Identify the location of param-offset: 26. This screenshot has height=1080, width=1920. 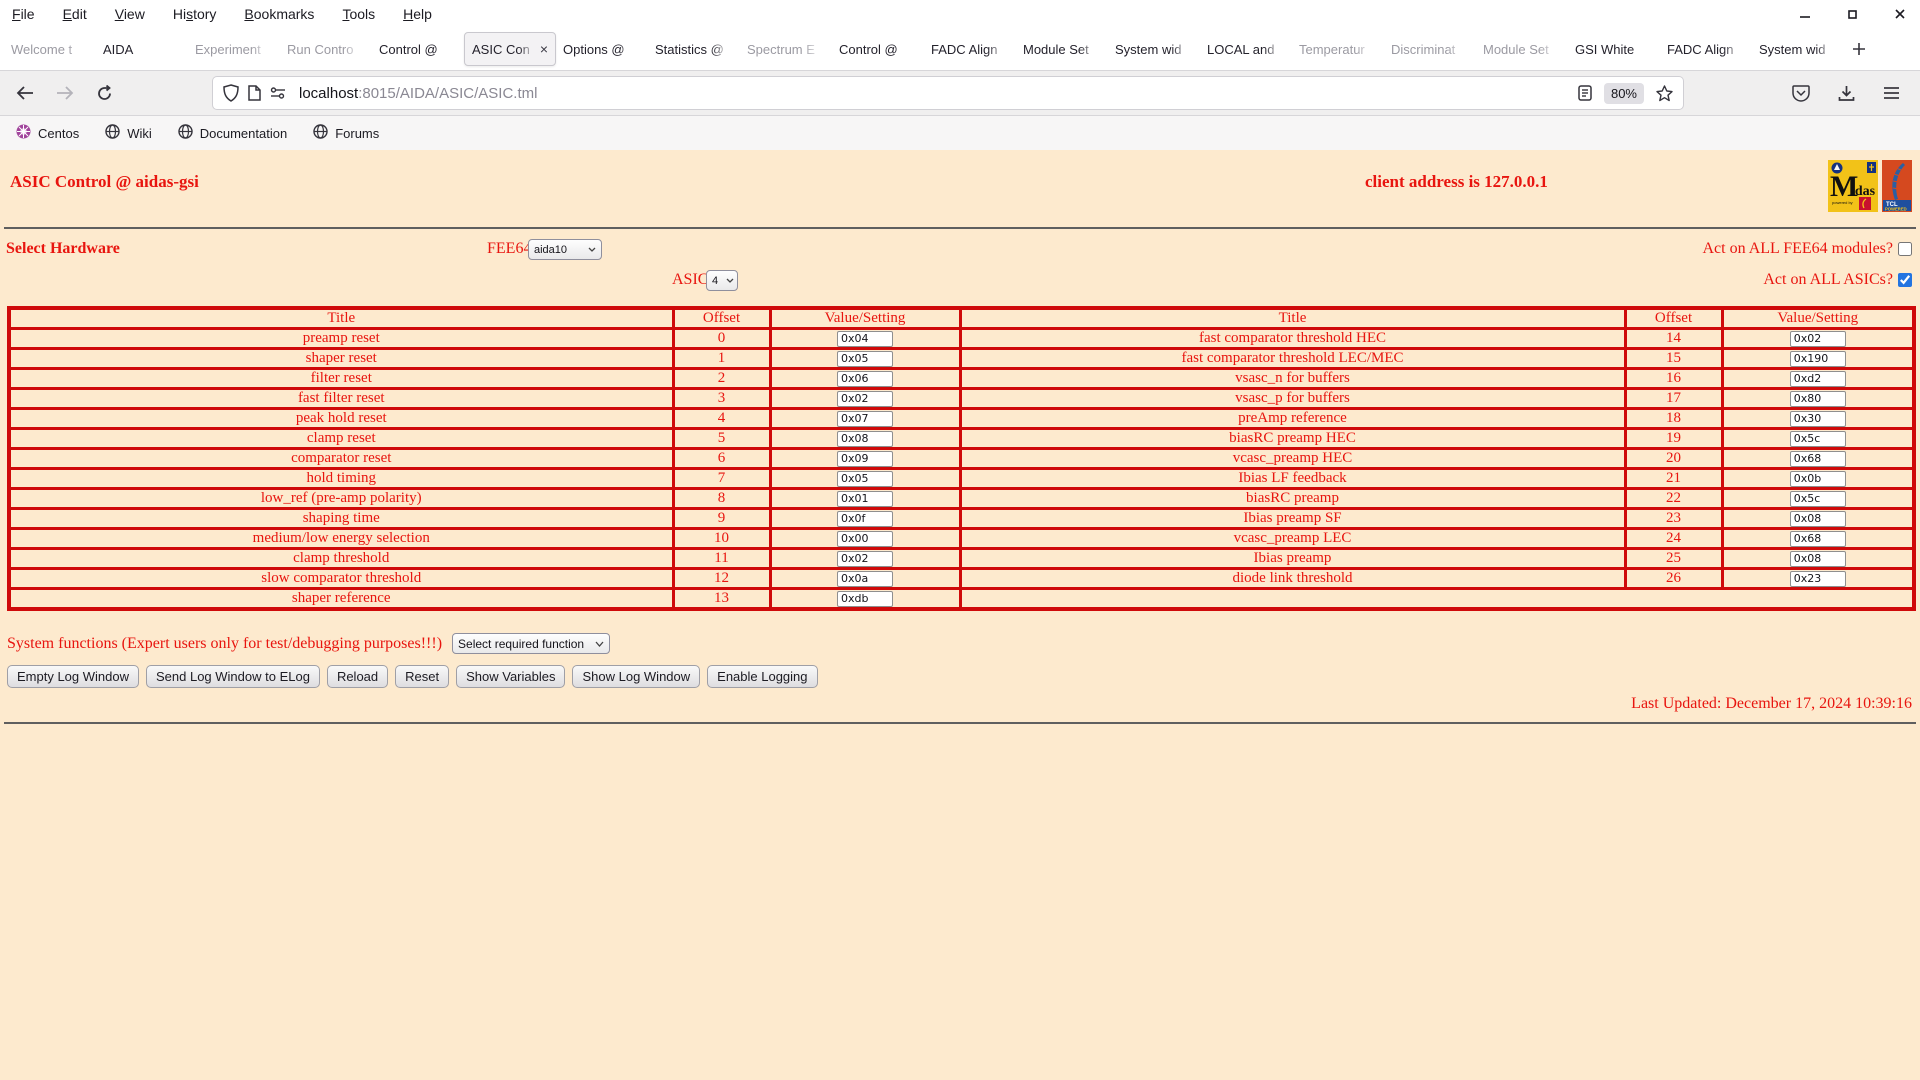
(1673, 578).